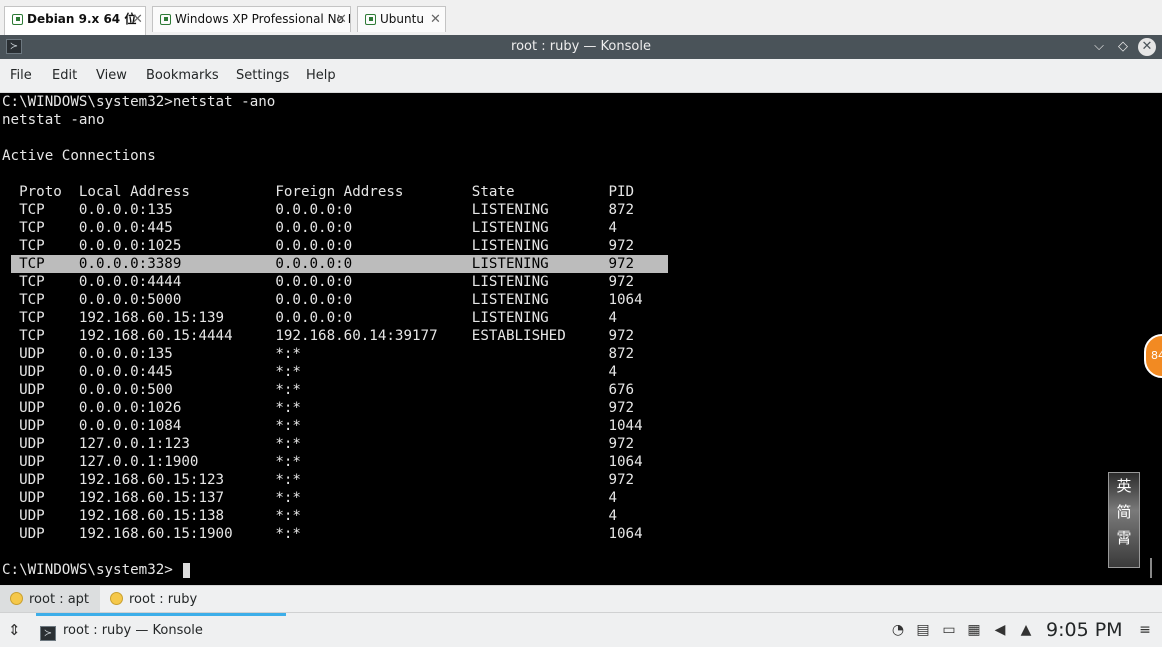 This screenshot has width=1162, height=647. What do you see at coordinates (309, 372) in the screenshot?
I see `terminal-line: UDP 0.0.0.0:445 *:* 4` at bounding box center [309, 372].